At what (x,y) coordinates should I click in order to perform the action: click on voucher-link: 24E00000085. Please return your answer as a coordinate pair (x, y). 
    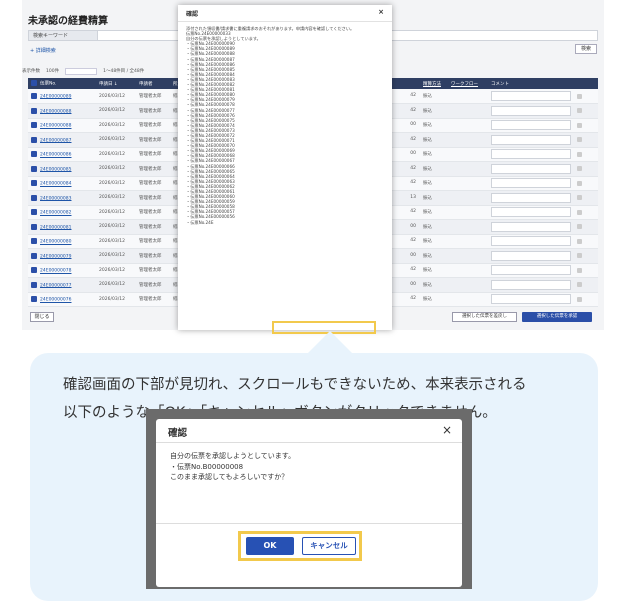
    Looking at the image, I should click on (55, 169).